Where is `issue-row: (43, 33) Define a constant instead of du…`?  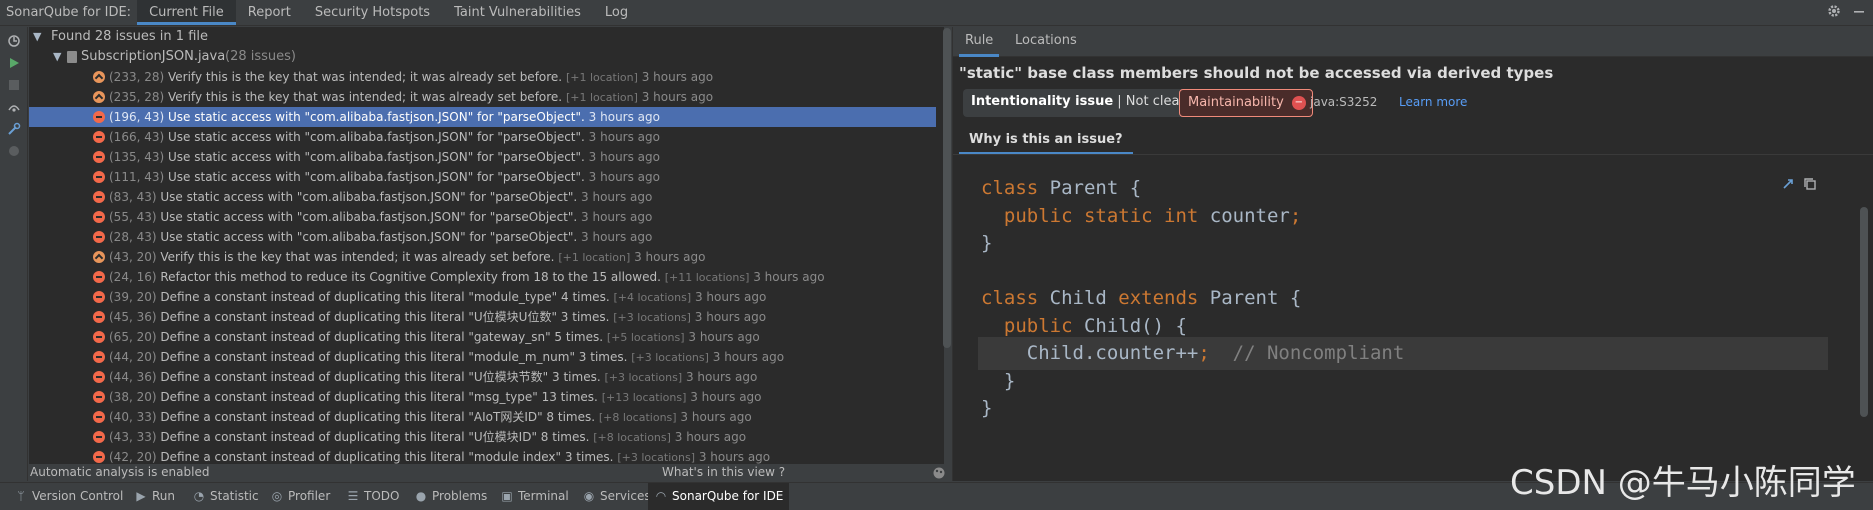
issue-row: (43, 33) Define a constant instead of du… is located at coordinates (482, 437).